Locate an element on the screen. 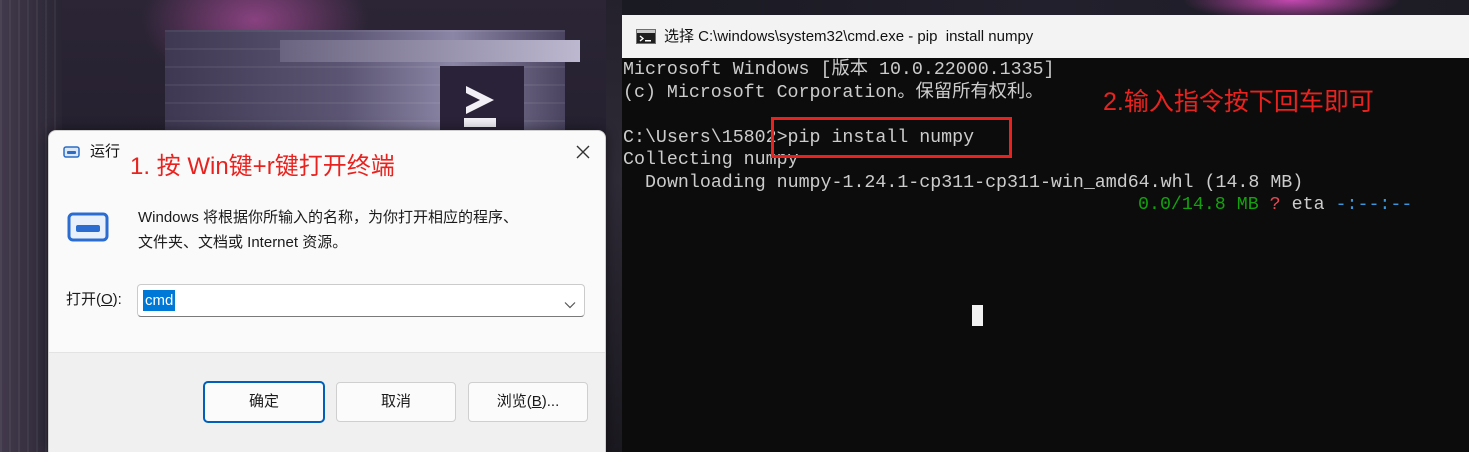 This screenshot has height=452, width=1469. wallpaper-neon-glow is located at coordinates (1292, 7).